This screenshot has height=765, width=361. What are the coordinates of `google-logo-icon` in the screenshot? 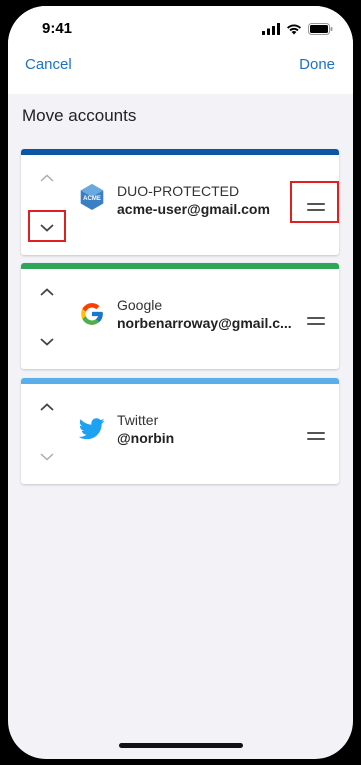 It's located at (92, 314).